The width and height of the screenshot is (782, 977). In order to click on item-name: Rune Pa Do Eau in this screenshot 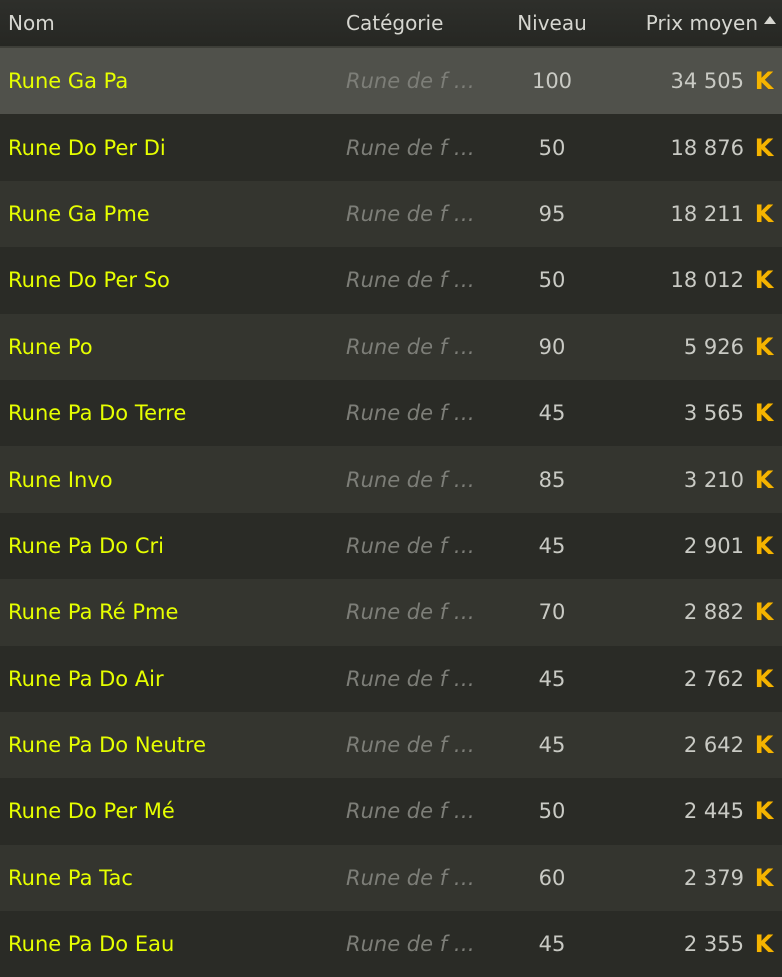, I will do `click(91, 944)`.